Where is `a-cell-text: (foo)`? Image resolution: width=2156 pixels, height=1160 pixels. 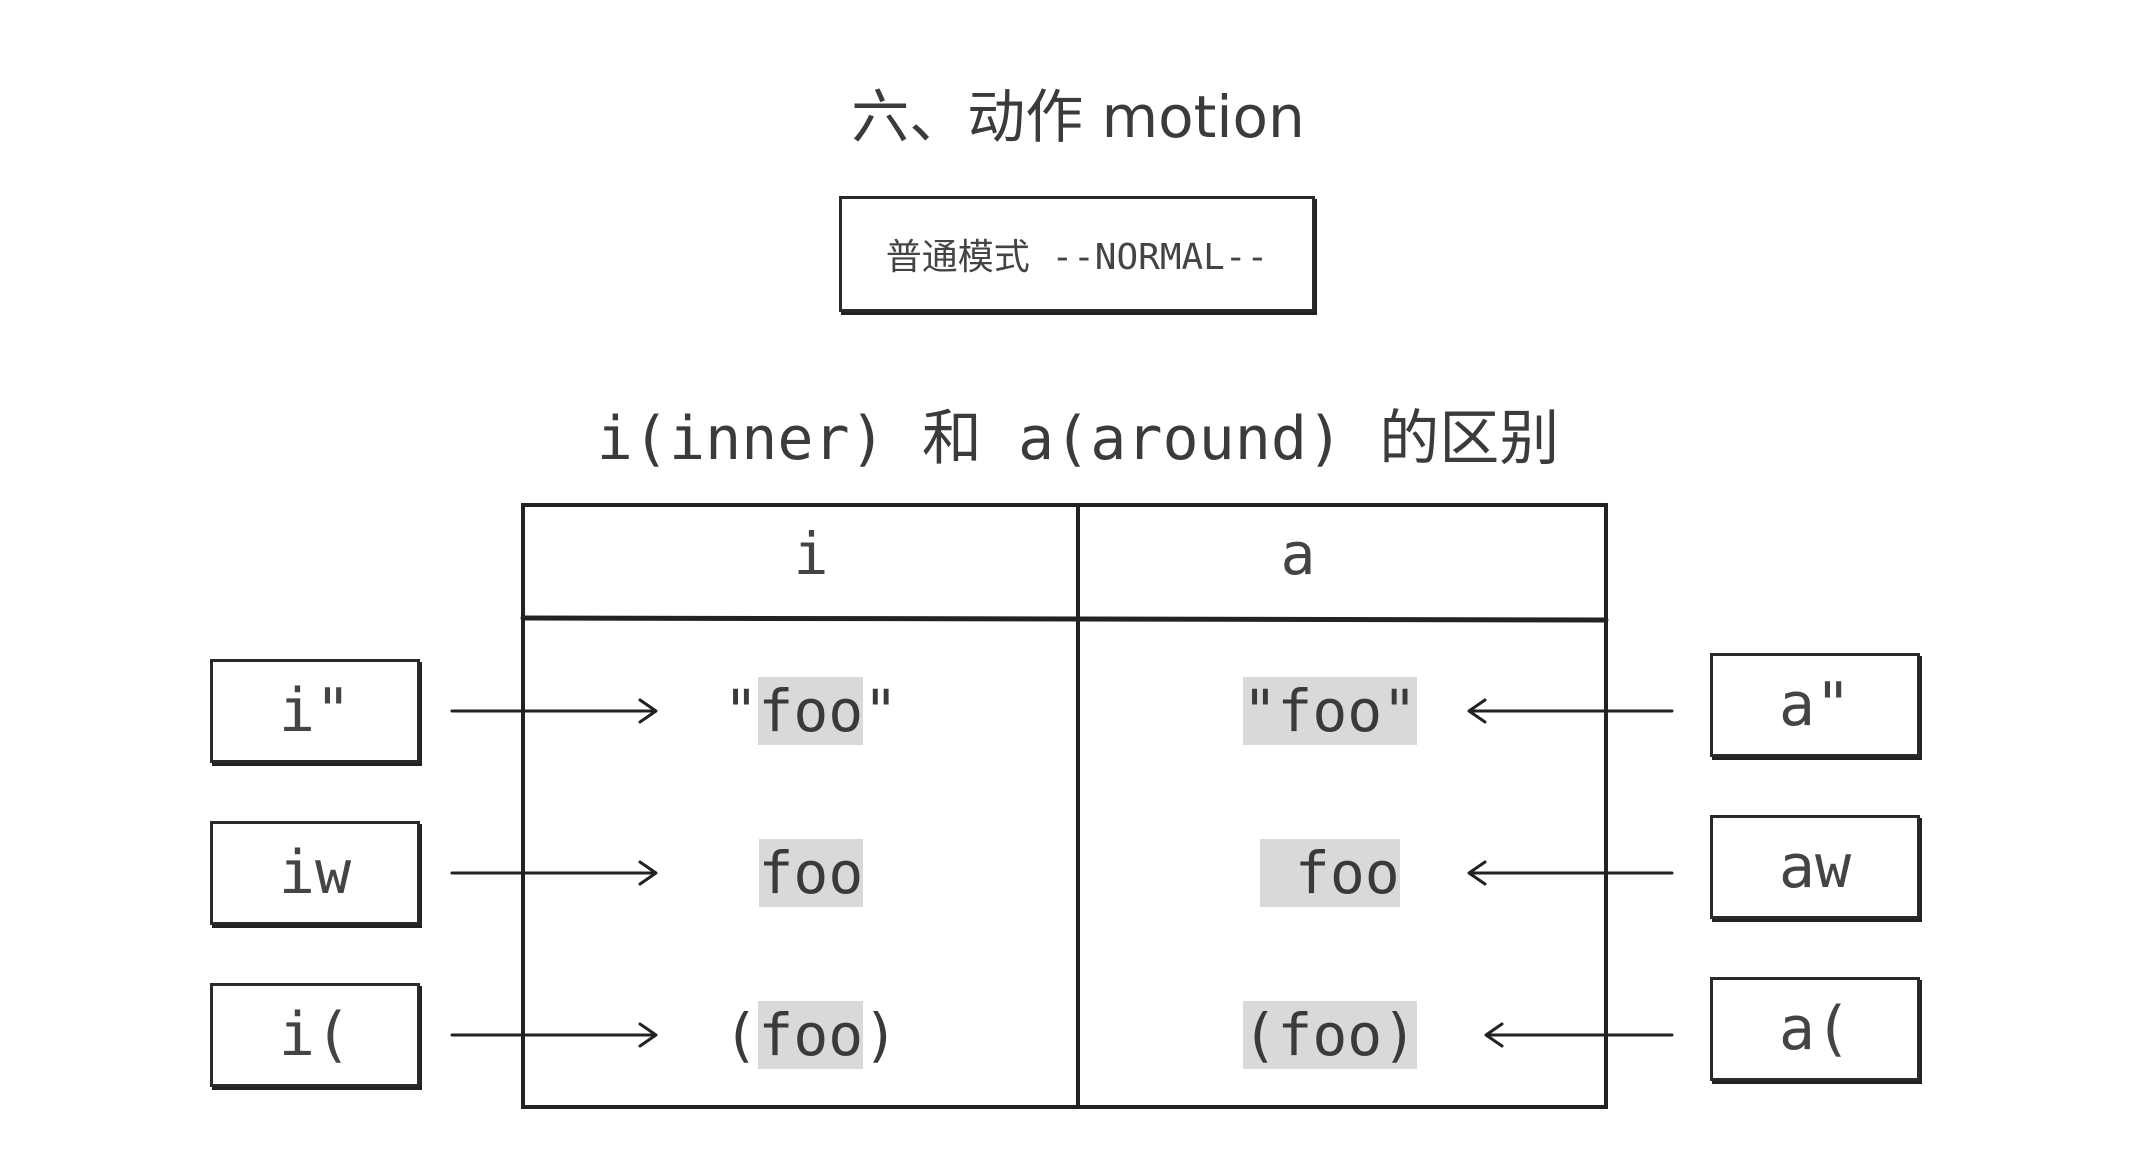
a-cell-text: (foo) is located at coordinates (1330, 1035).